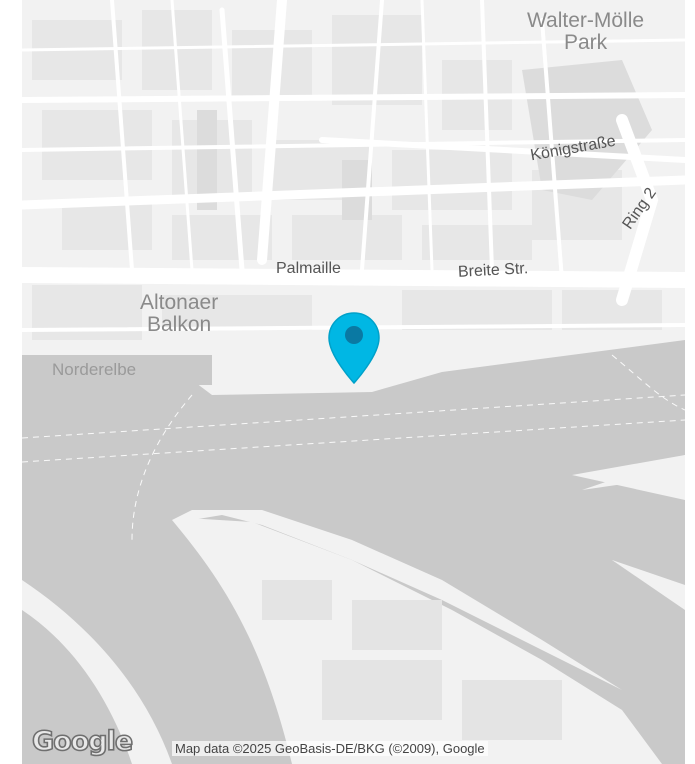 Image resolution: width=695 pixels, height=764 pixels. What do you see at coordinates (82, 741) in the screenshot?
I see `google-logo: Google` at bounding box center [82, 741].